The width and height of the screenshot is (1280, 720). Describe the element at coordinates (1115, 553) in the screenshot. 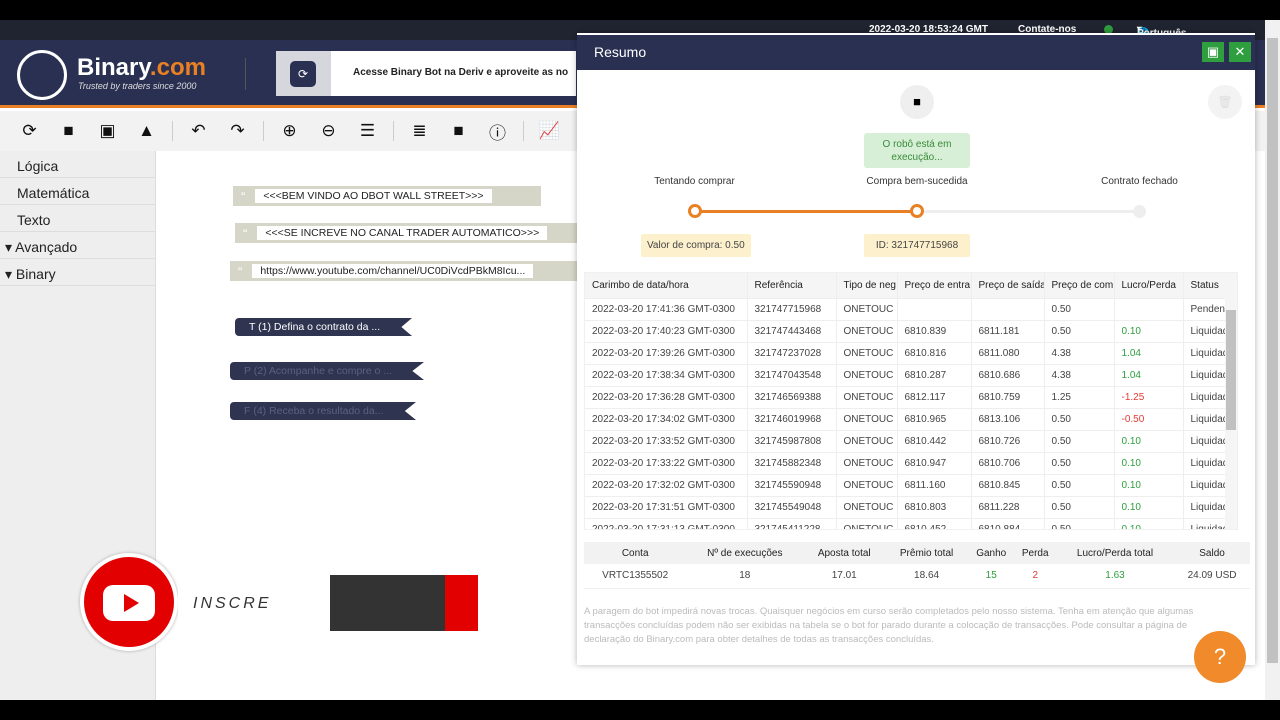

I see `summary-column-header: Lucro/Perda total` at that location.